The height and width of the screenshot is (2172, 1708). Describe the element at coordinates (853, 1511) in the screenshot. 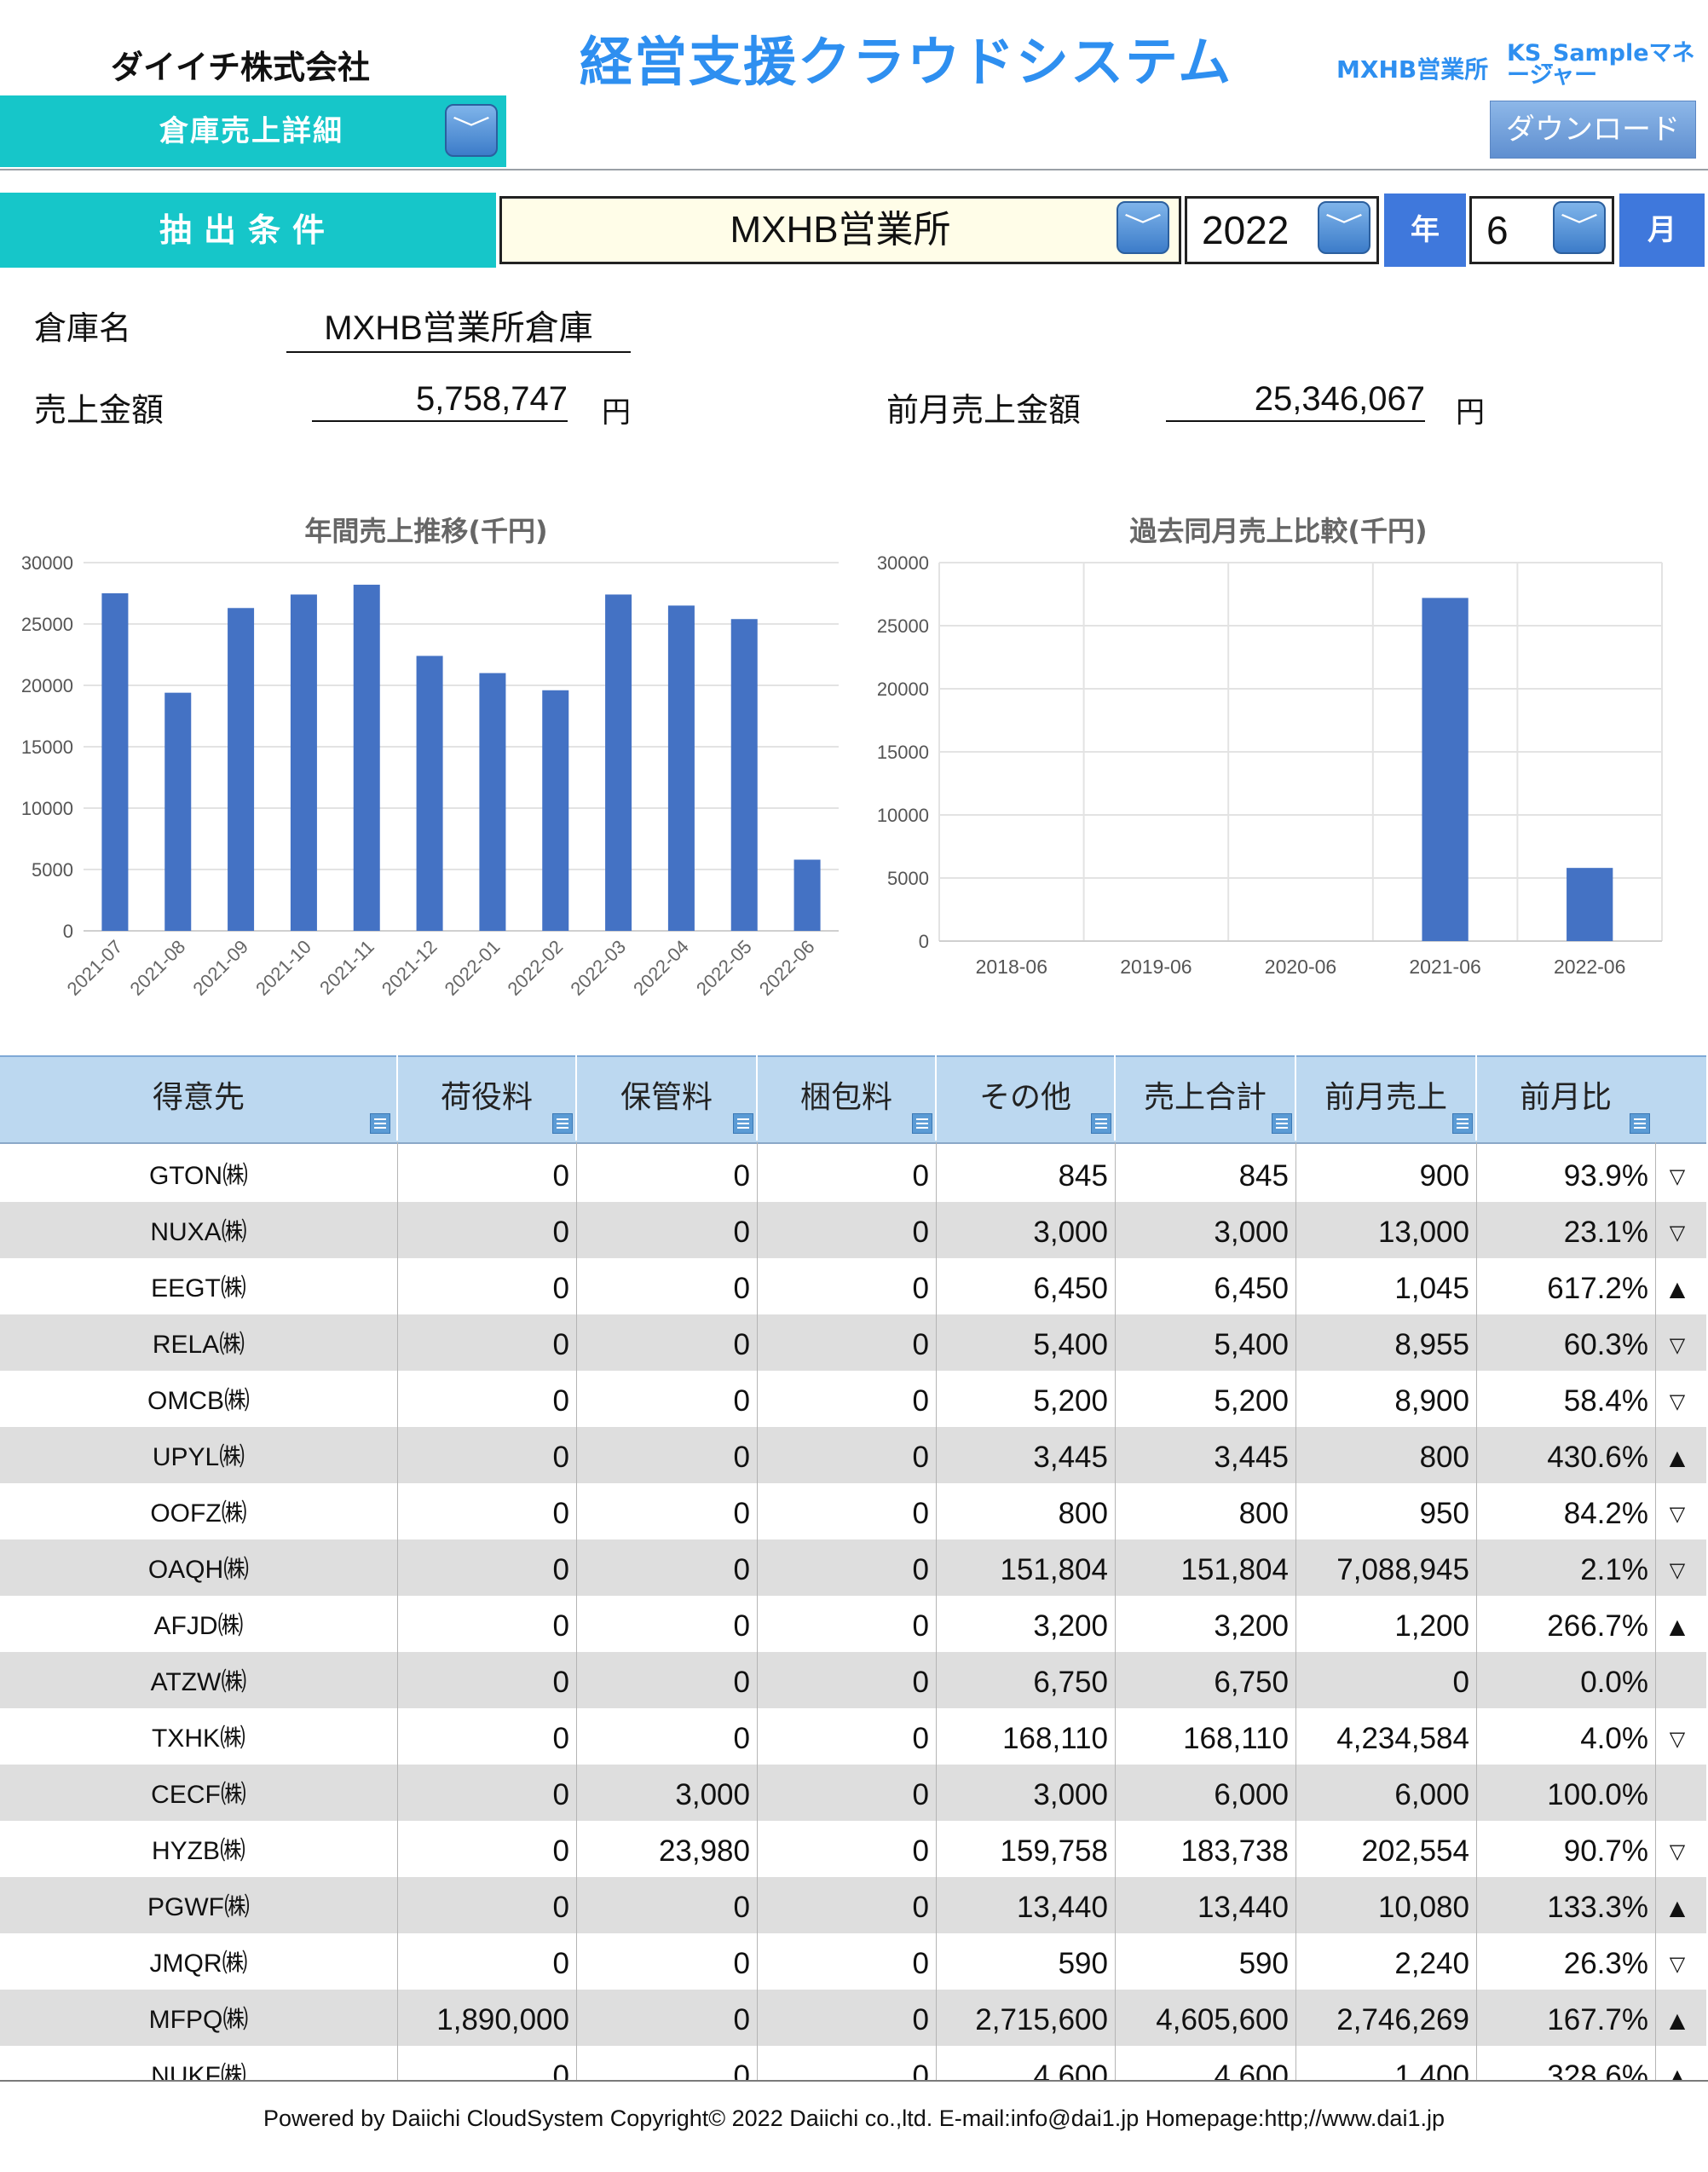

I see `table-row: OOFZ㈱ 0 0 0 800 800 950 84.2% ▽` at that location.